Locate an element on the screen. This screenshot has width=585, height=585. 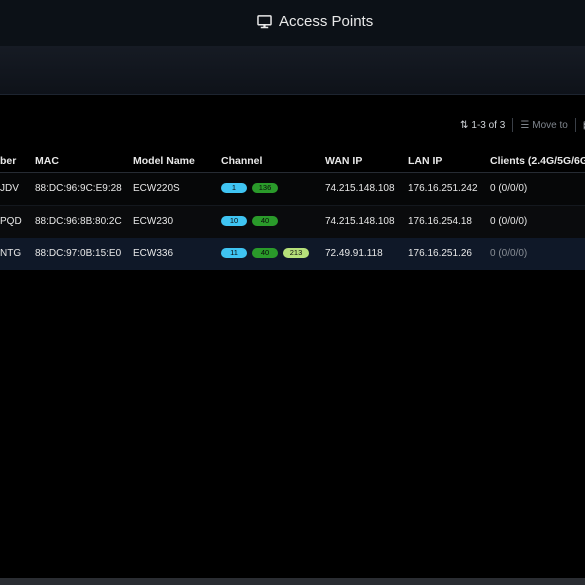
channel-badge-2g: 1 is located at coordinates (234, 188).